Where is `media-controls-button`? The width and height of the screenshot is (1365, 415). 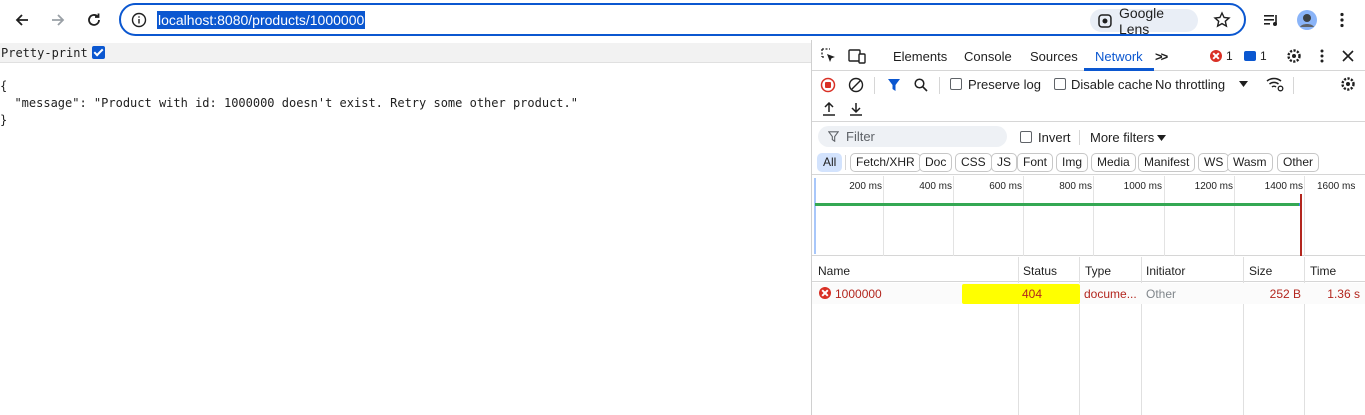
media-controls-button is located at coordinates (1272, 20).